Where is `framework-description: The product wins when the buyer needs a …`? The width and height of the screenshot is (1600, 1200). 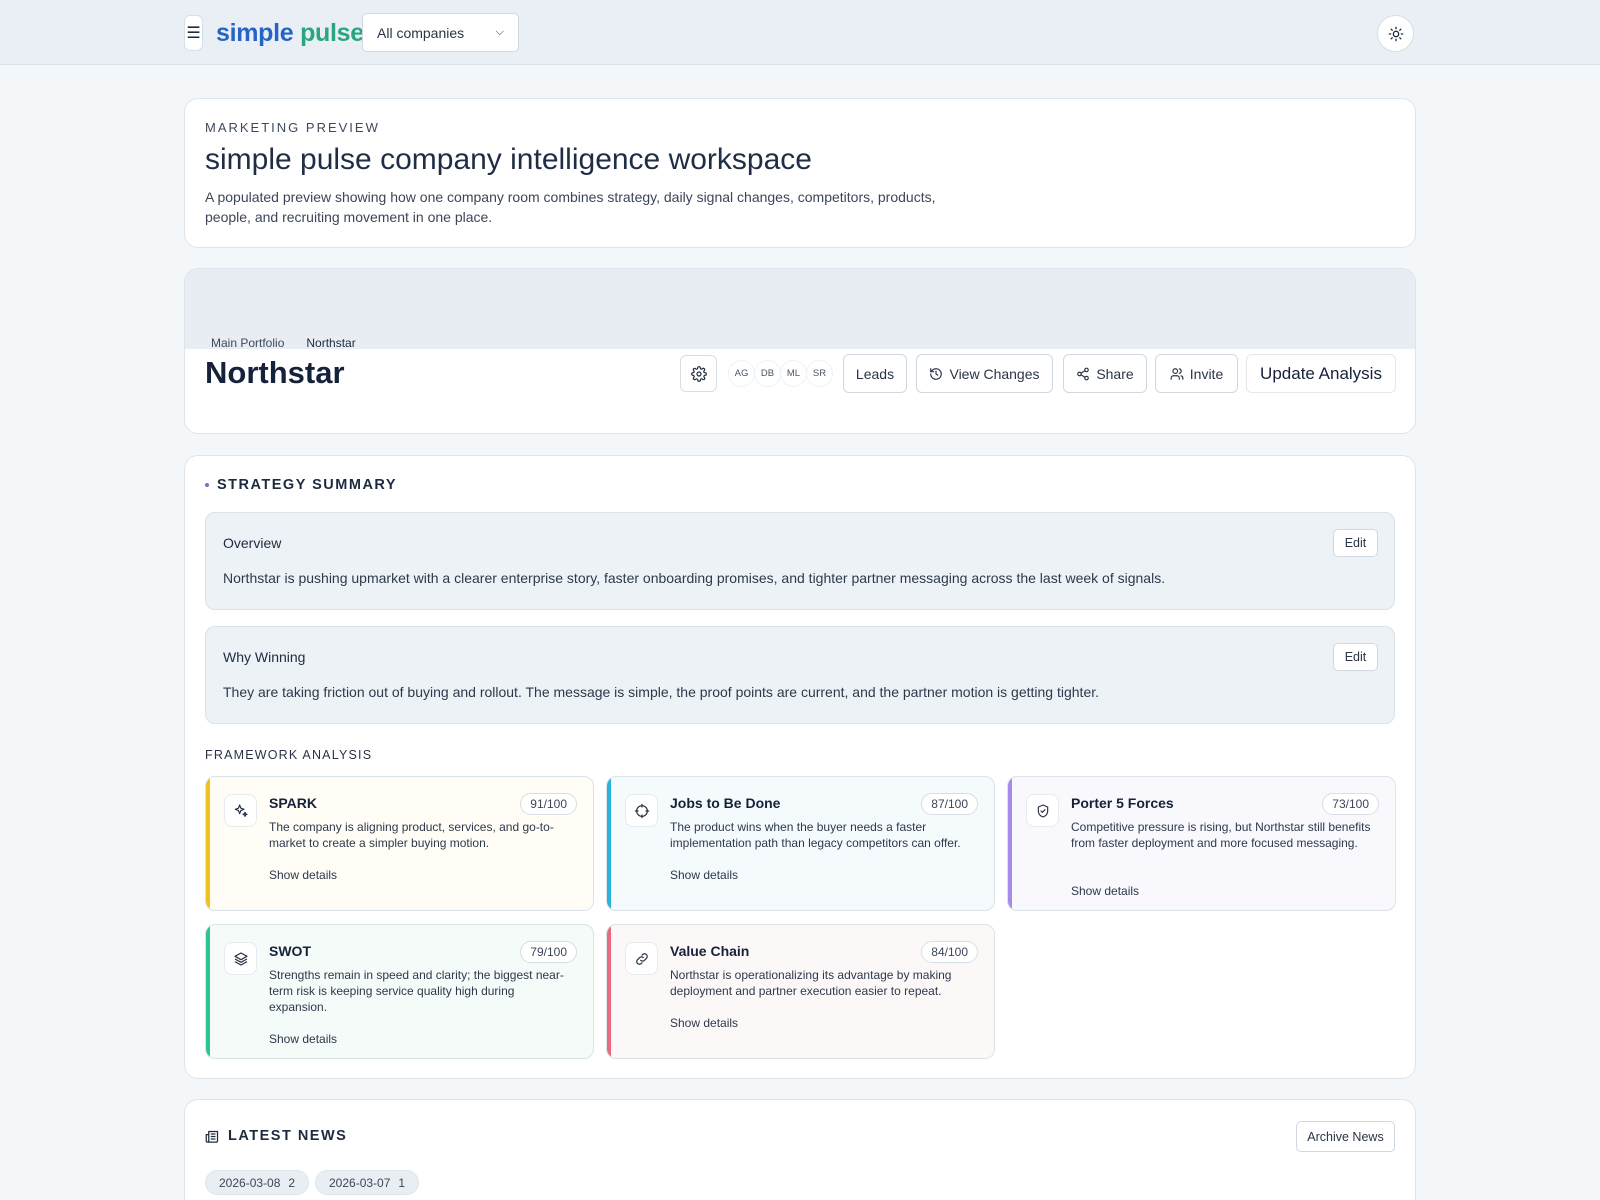 framework-description: The product wins when the buyer needs a … is located at coordinates (815, 835).